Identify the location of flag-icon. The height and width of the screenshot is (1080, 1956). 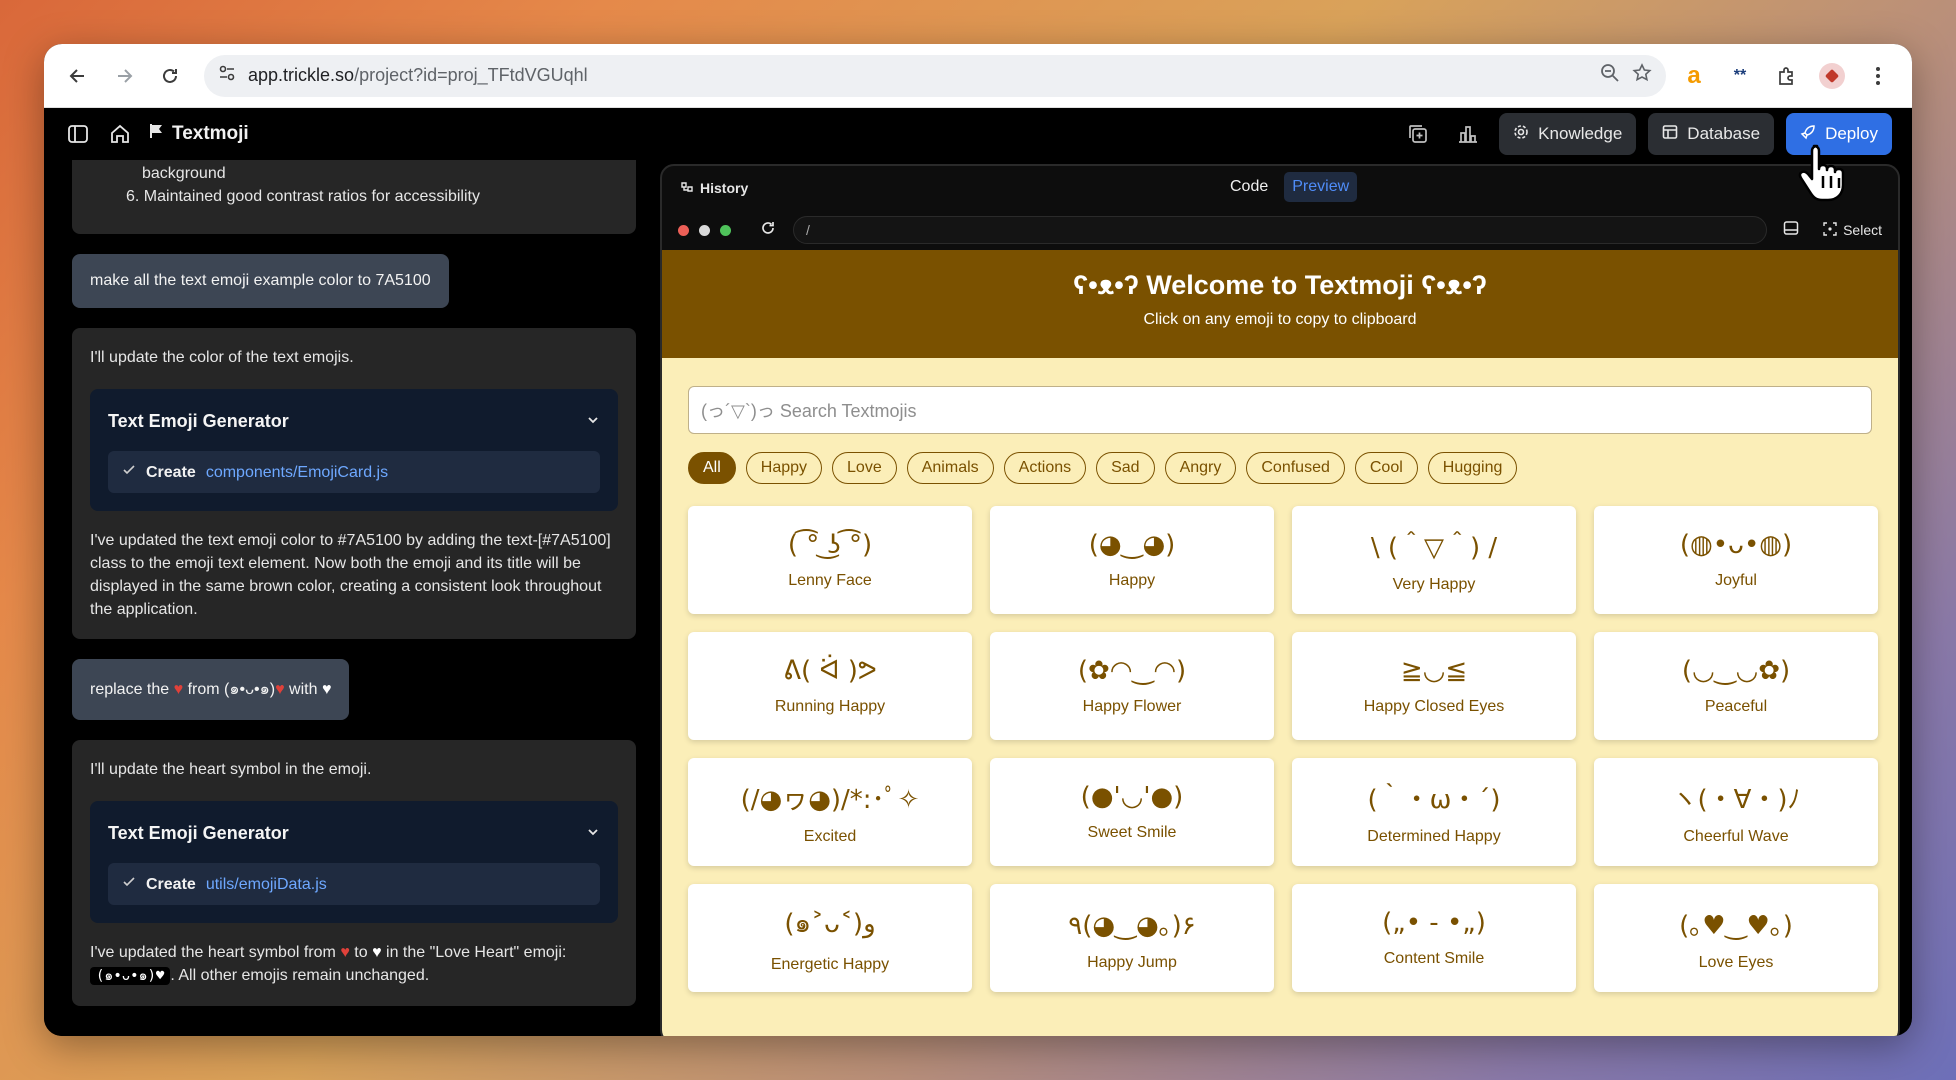
(157, 134).